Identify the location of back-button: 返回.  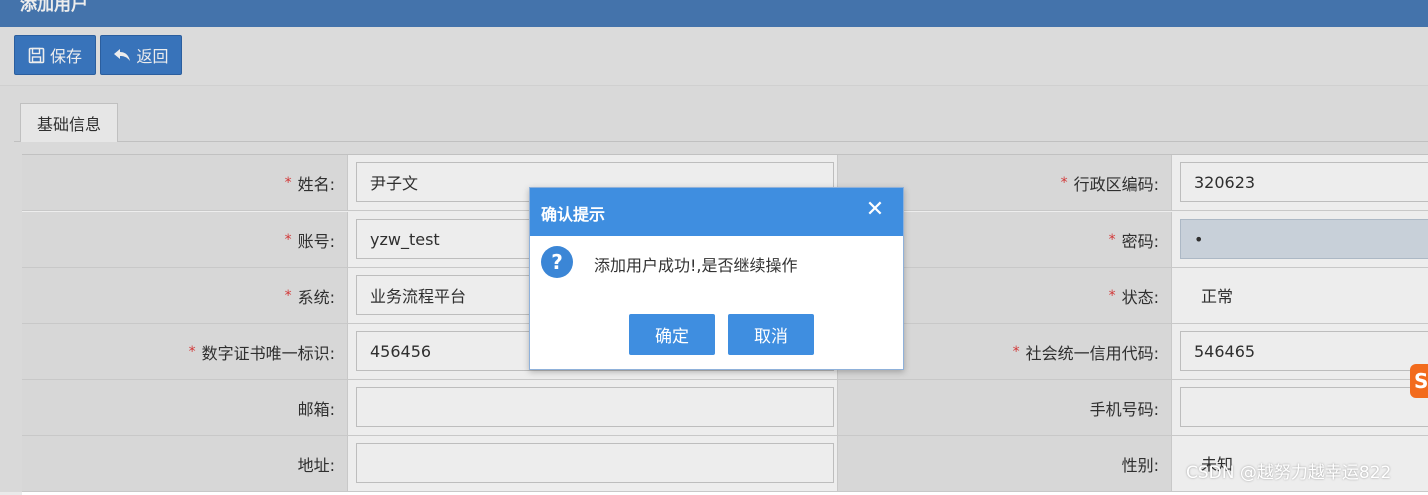
(141, 55).